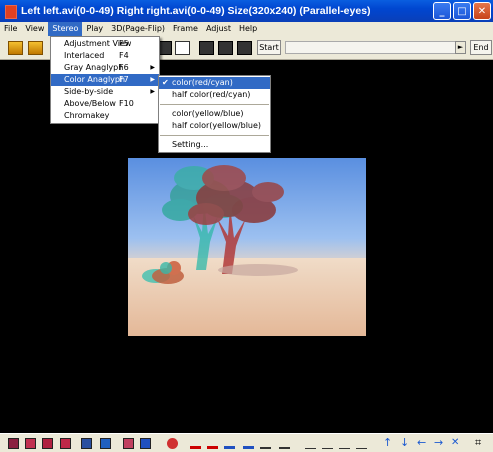 The image size is (493, 452). Describe the element at coordinates (47, 443) in the screenshot. I see `layout-grid-icon` at that location.